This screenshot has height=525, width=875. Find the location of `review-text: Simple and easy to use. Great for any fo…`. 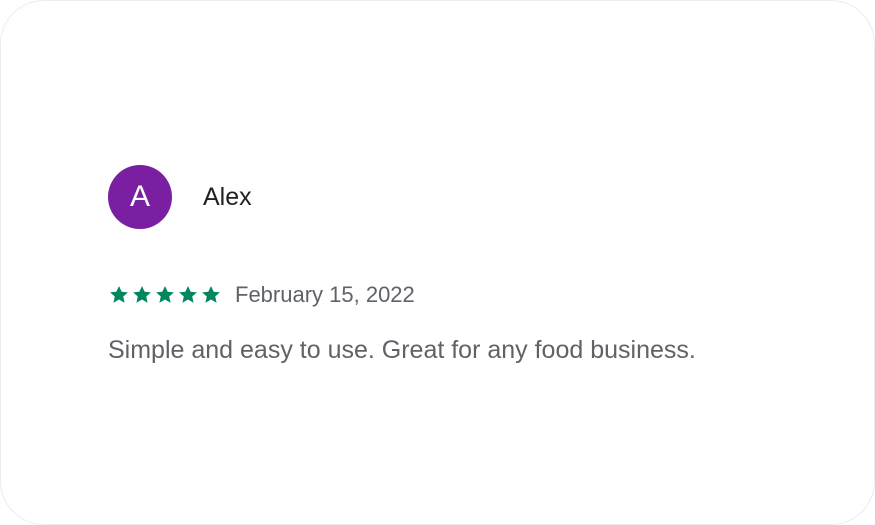

review-text: Simple and easy to use. Great for any fo… is located at coordinates (402, 350).